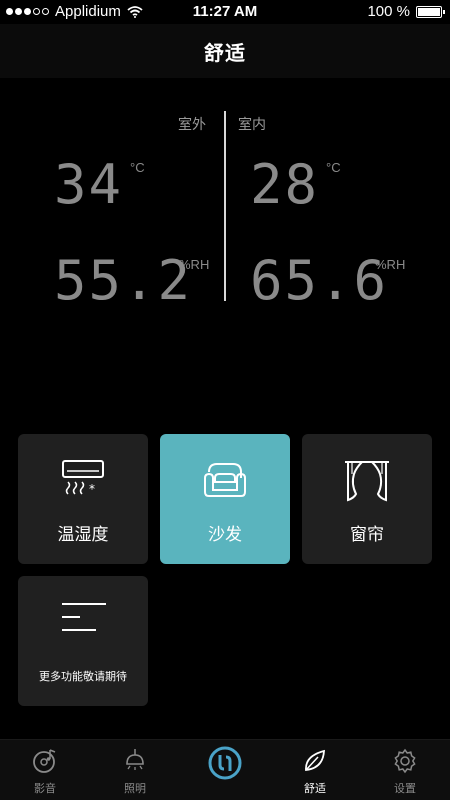 The width and height of the screenshot is (450, 800). What do you see at coordinates (83, 623) in the screenshot?
I see `menu-lines-icon` at bounding box center [83, 623].